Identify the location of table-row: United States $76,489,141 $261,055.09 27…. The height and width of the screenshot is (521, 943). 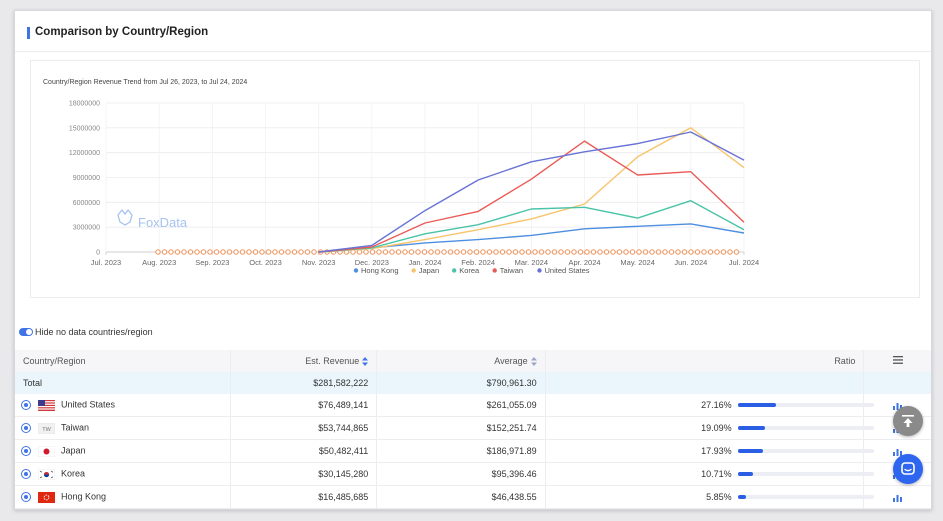
(473, 405).